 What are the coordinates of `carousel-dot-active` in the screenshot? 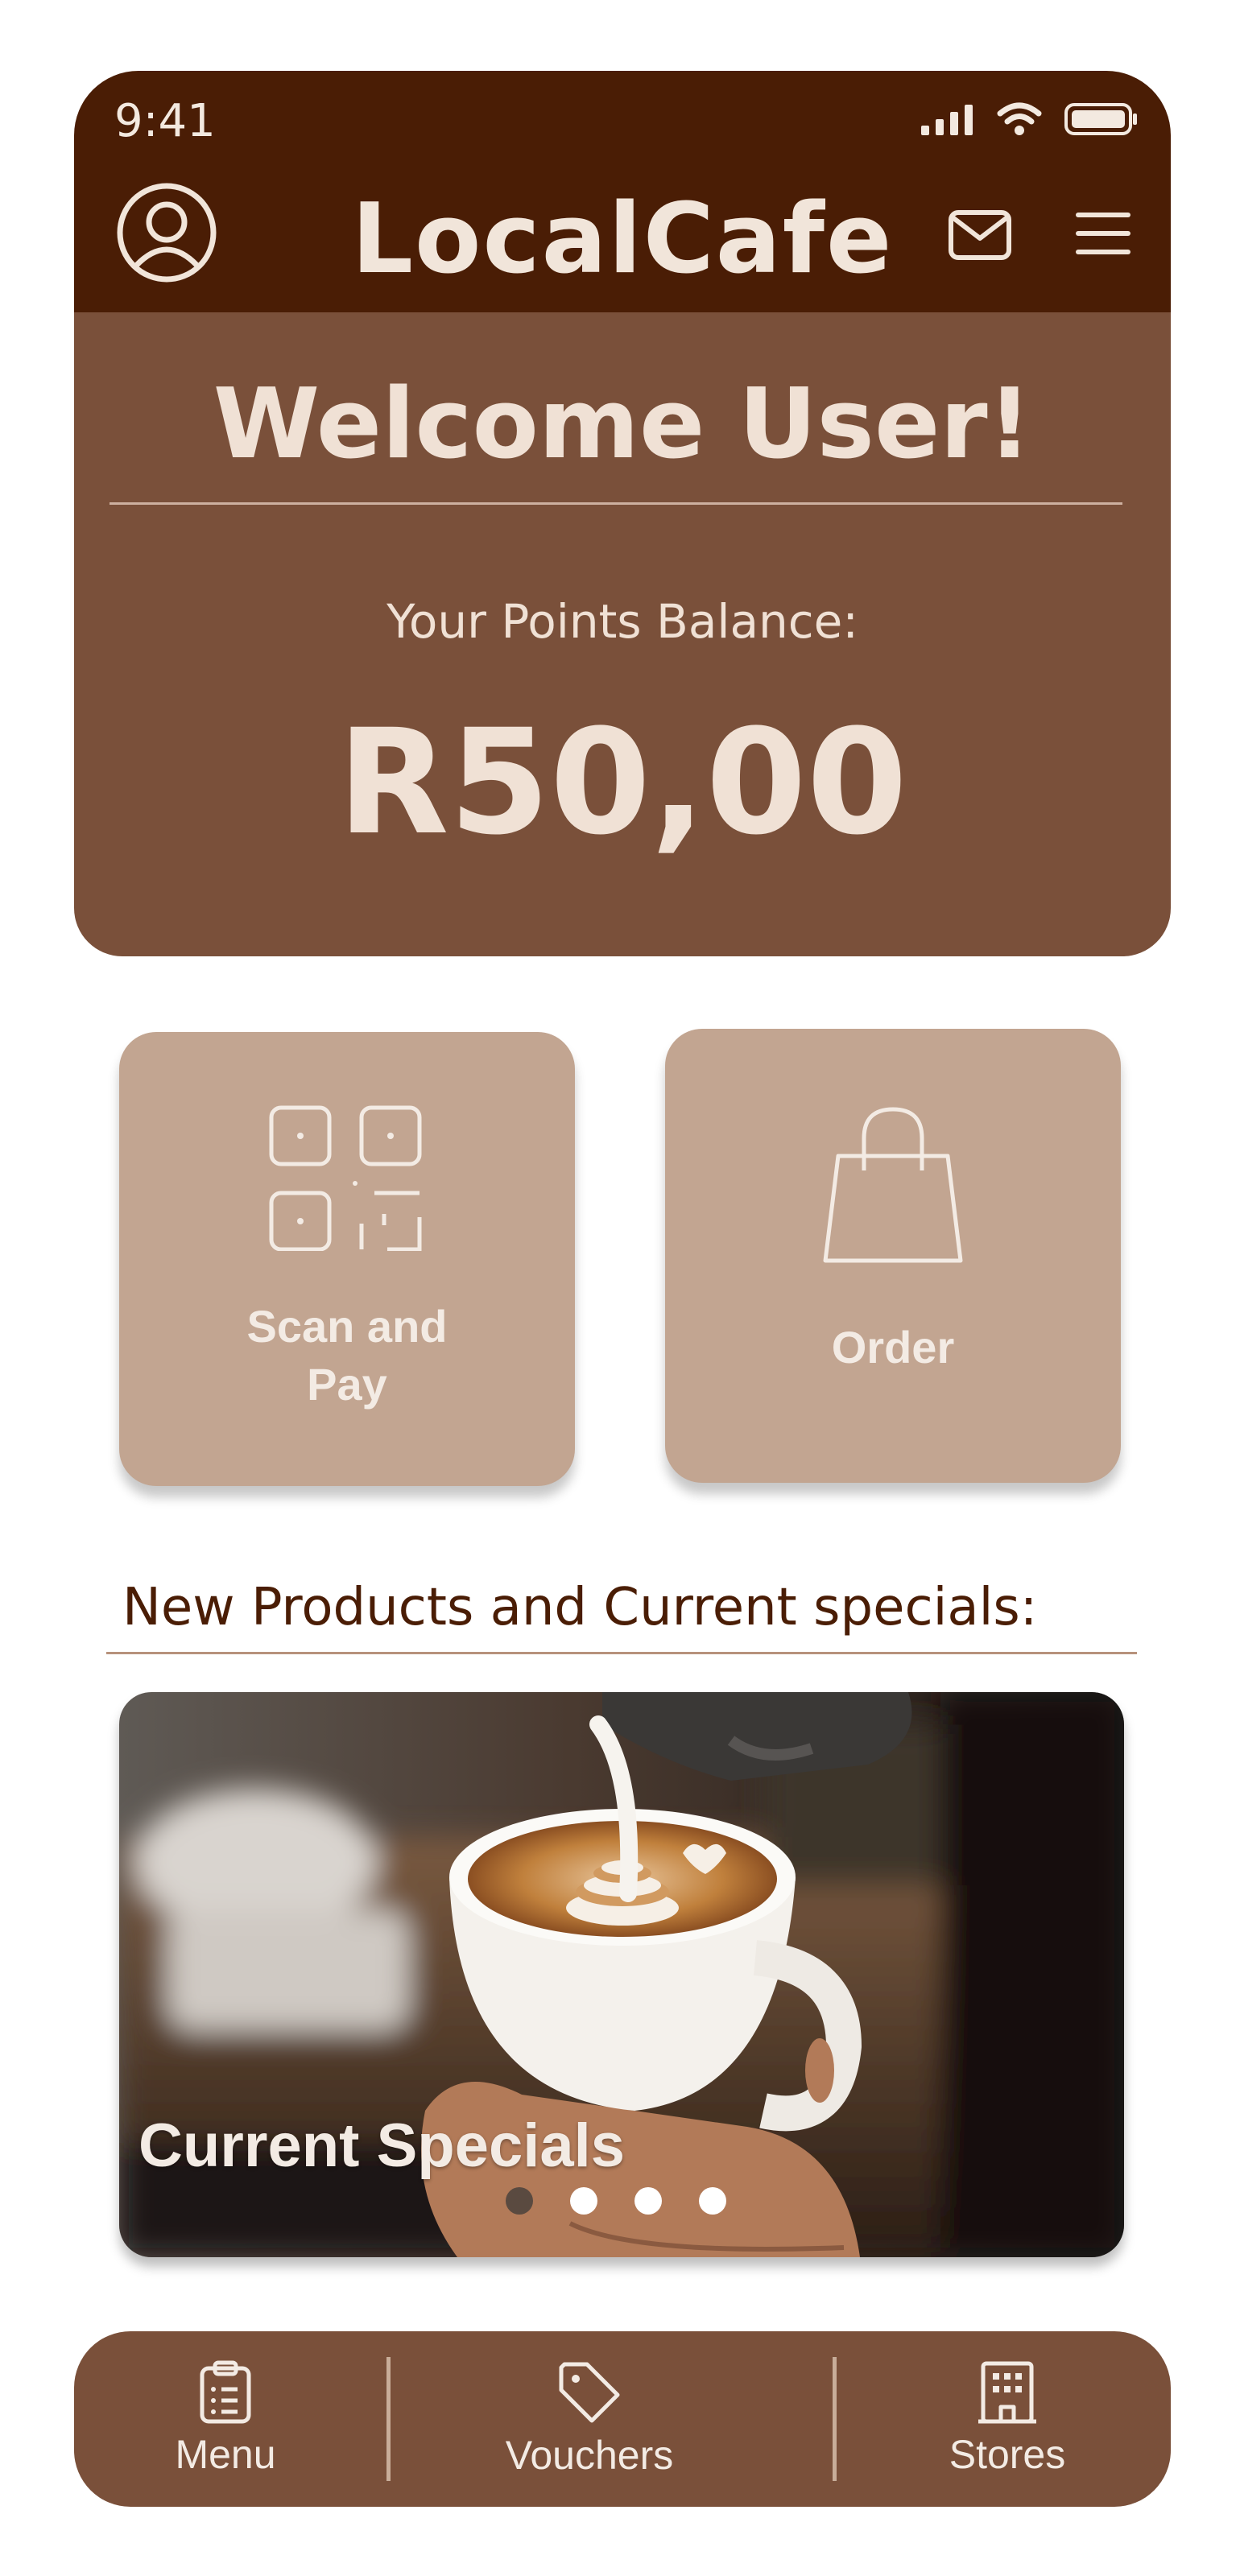 It's located at (520, 2201).